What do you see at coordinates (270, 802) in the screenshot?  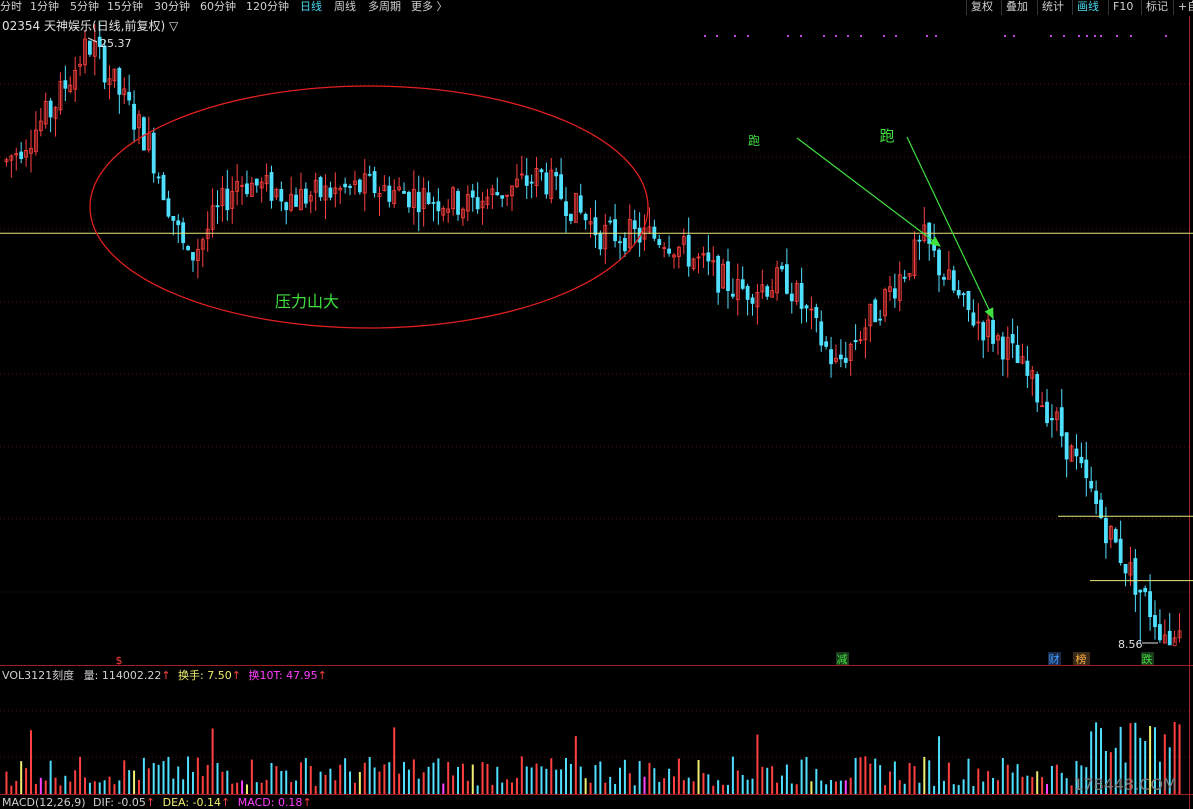 I see `macd-value: MACD: 0.18` at bounding box center [270, 802].